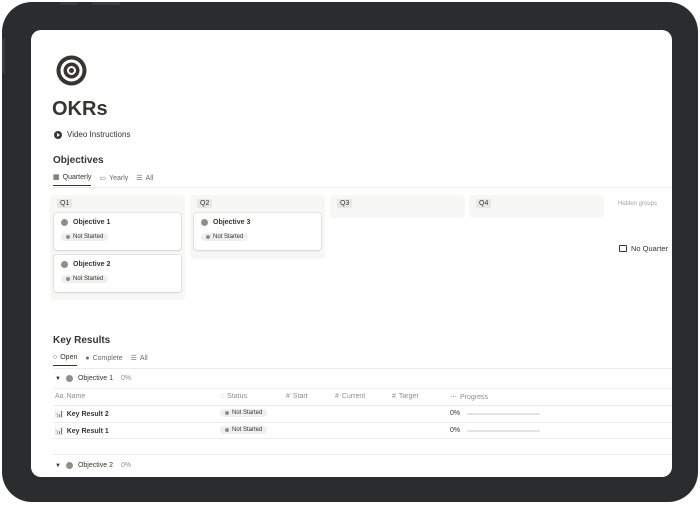  Describe the element at coordinates (113, 180) in the screenshot. I see `tab-yearly: ▭ Yearly` at that location.